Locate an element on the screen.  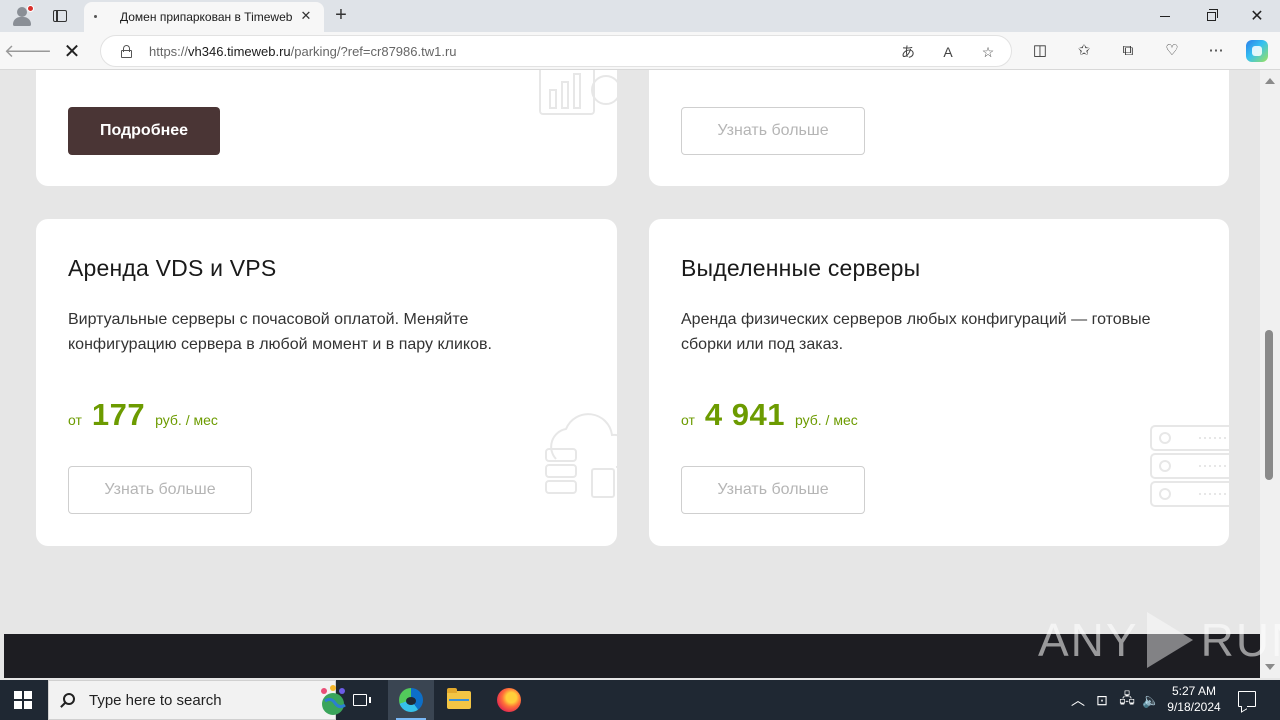
favorite-star-icon: ☆ is located at coordinates (988, 52).